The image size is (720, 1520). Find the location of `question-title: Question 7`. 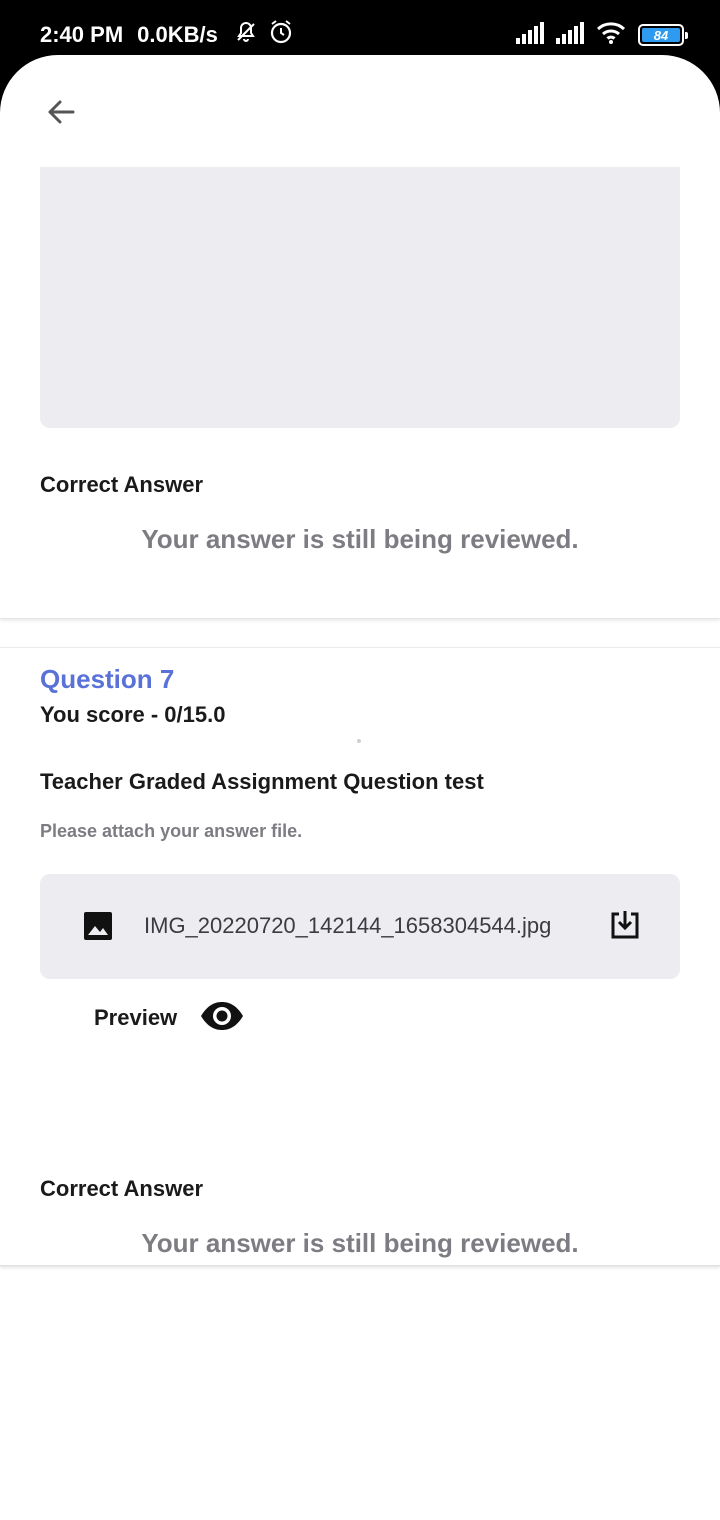

question-title: Question 7 is located at coordinates (107, 679).